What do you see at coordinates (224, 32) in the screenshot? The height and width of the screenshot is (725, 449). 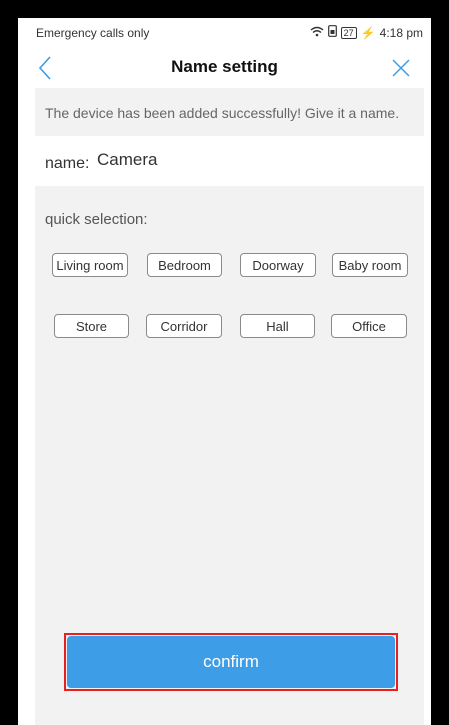 I see `status-bar: Emergency calls only 27 ⚡ 4:18 pm` at bounding box center [224, 32].